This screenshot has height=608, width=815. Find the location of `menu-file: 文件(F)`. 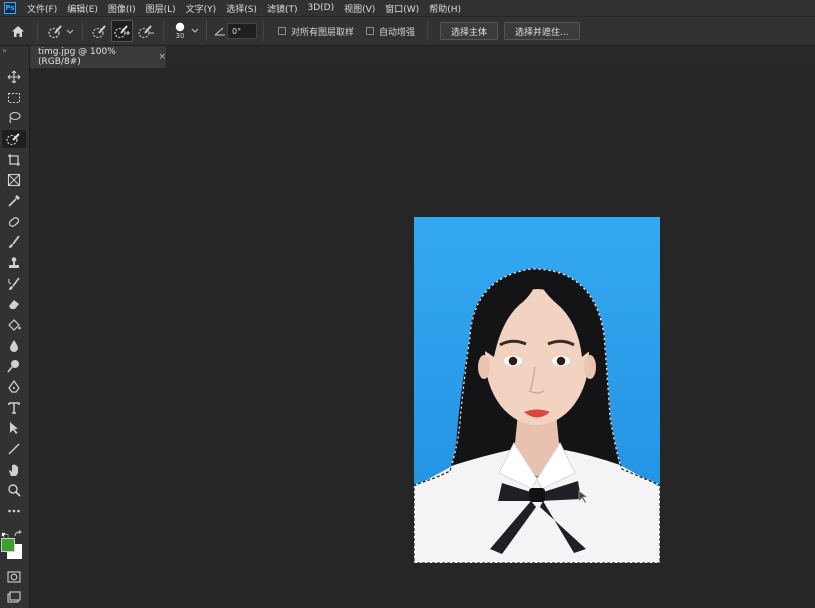

menu-file: 文件(F) is located at coordinates (42, 8).